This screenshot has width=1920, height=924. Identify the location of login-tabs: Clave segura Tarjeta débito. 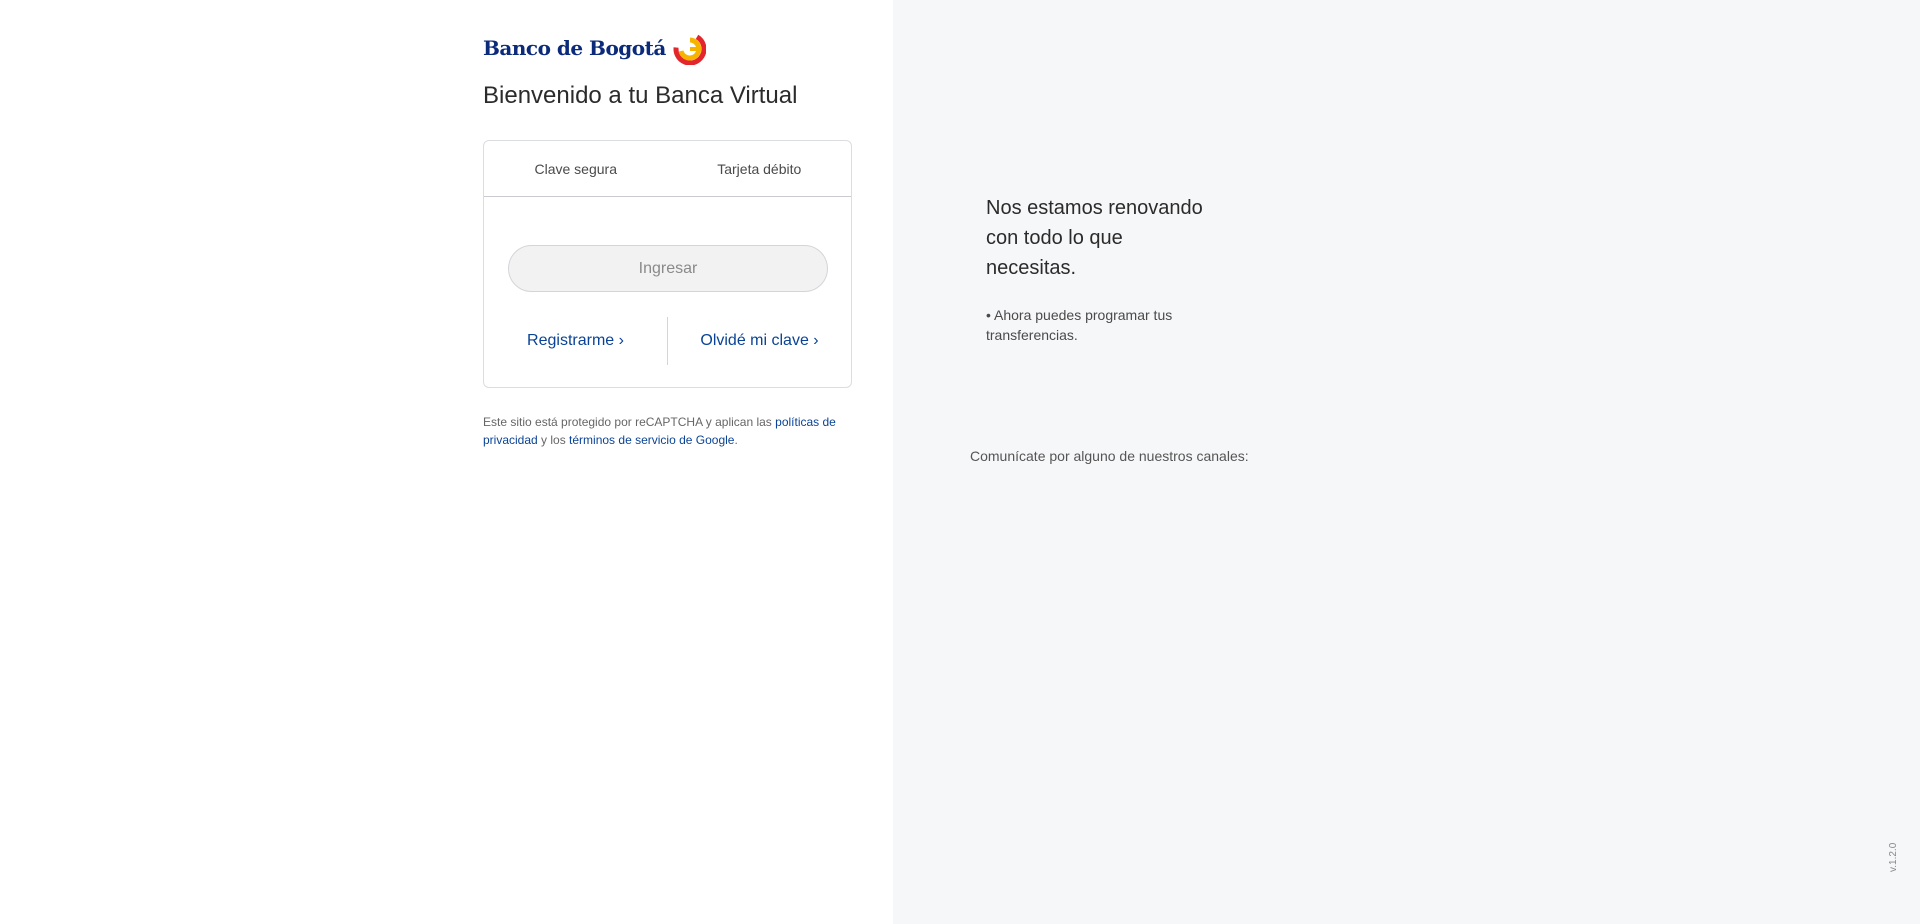
(667, 169).